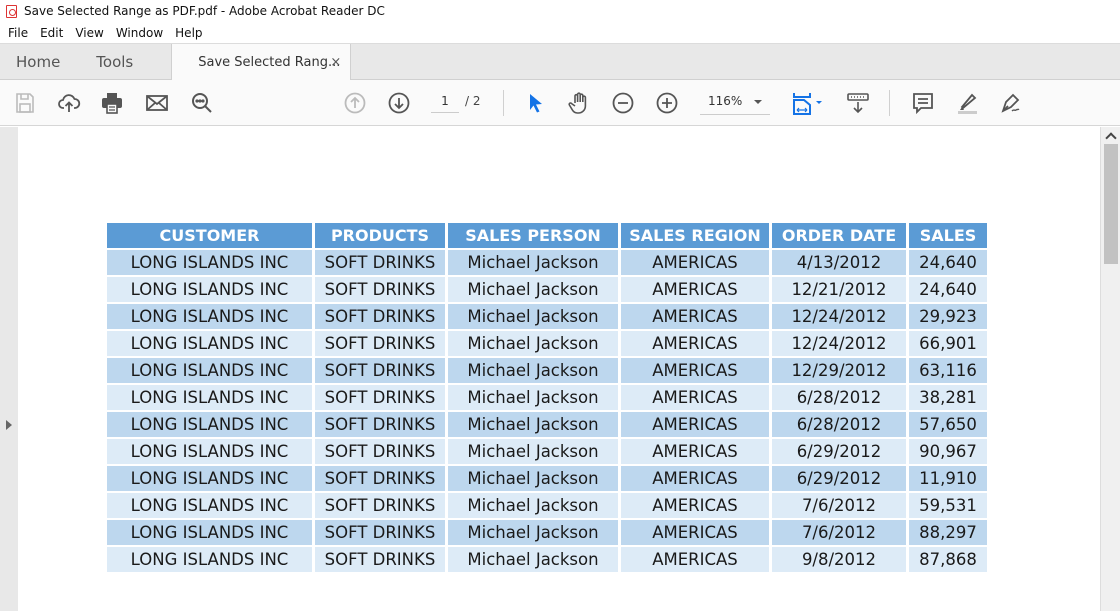 This screenshot has width=1120, height=611. I want to click on cell-order-date: 6/28/2012, so click(839, 397).